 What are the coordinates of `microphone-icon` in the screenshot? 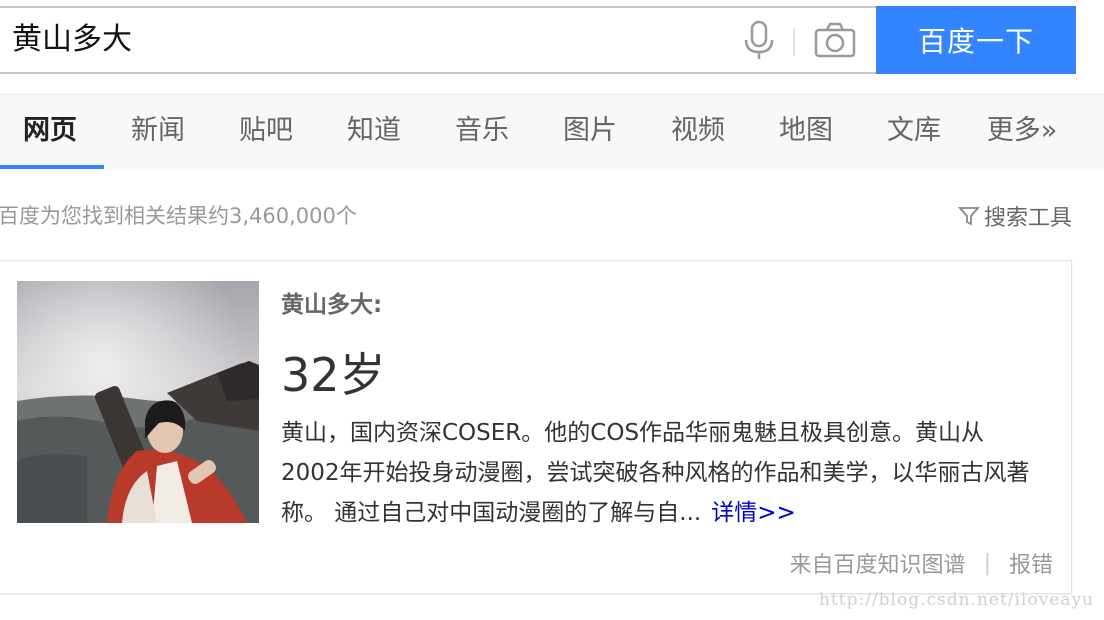 It's located at (759, 40).